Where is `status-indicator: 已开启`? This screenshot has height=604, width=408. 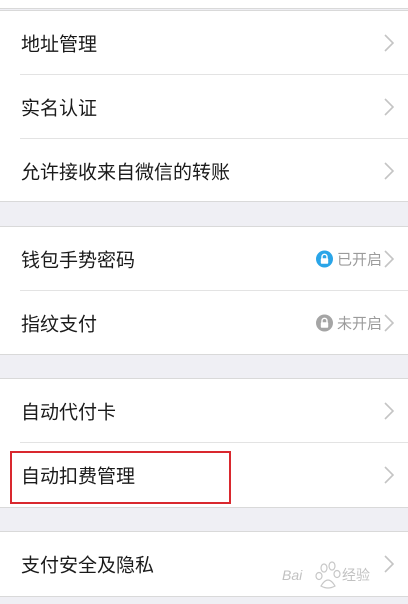
status-indicator: 已开启 is located at coordinates (348, 259).